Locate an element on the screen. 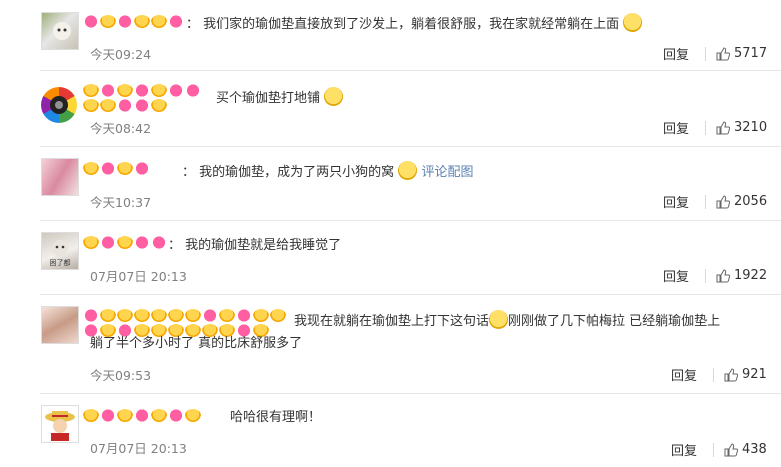  dizzy-emoji-icon is located at coordinates (633, 22).